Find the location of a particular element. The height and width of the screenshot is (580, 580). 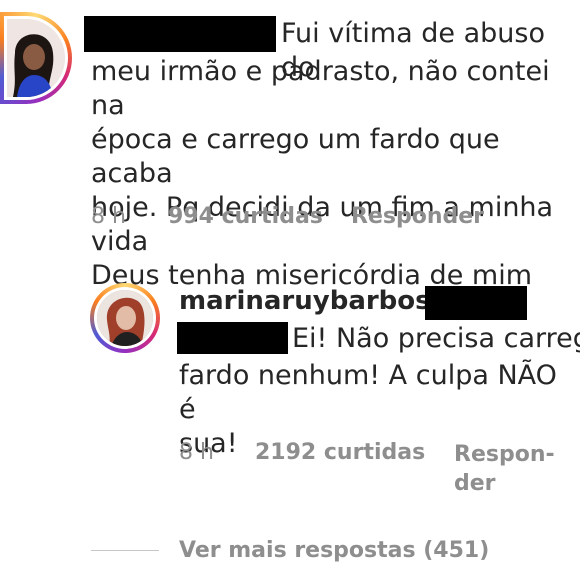

comment-reply-button: Responder is located at coordinates (417, 216).